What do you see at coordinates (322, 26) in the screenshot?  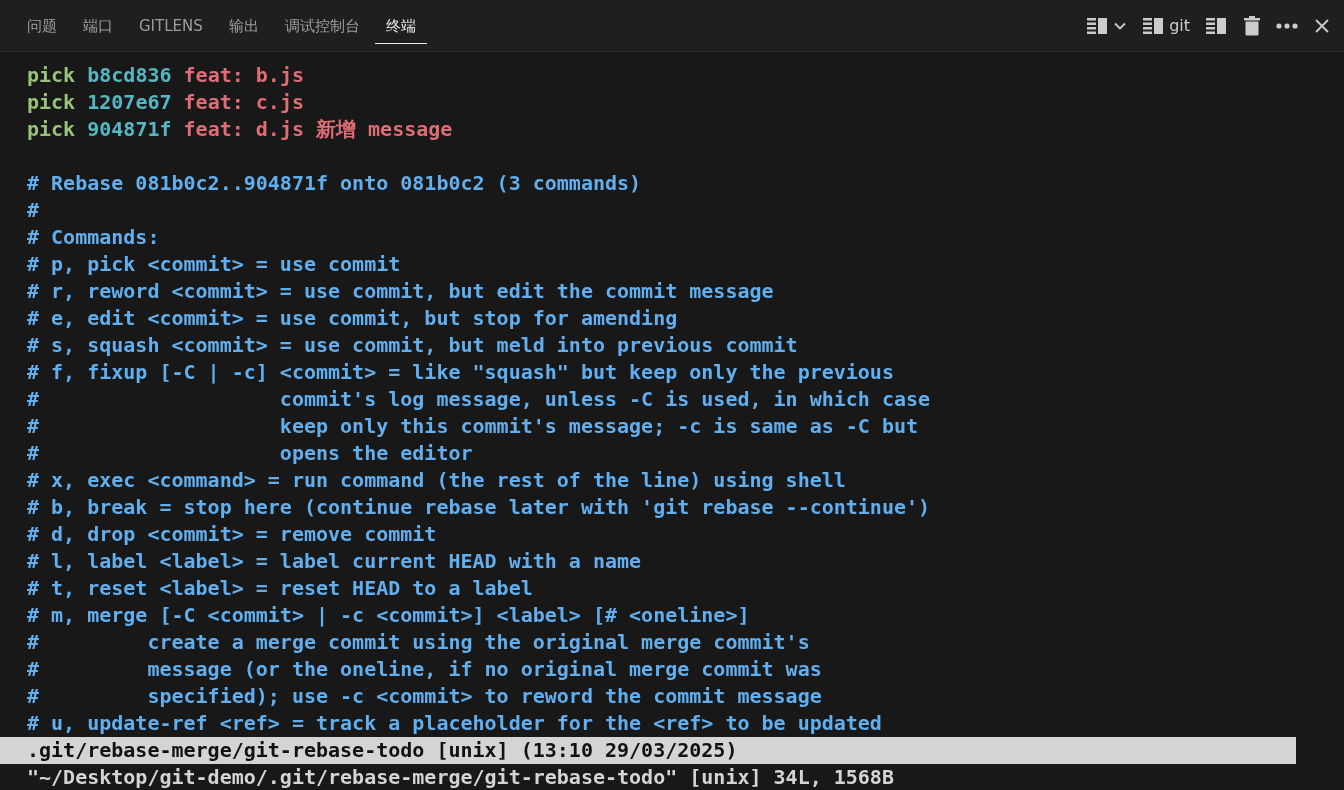 I see `panel-tab: 调试控制台` at bounding box center [322, 26].